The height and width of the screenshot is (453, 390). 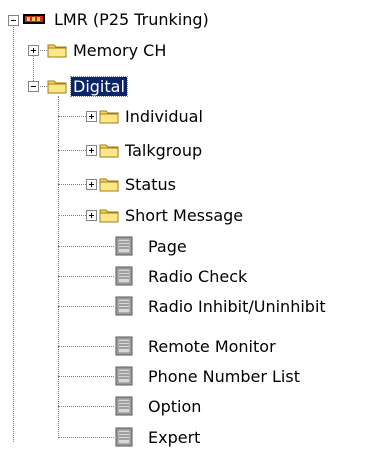 I want to click on tree-node-phone-number-list: Phone Number List, so click(x=208, y=376).